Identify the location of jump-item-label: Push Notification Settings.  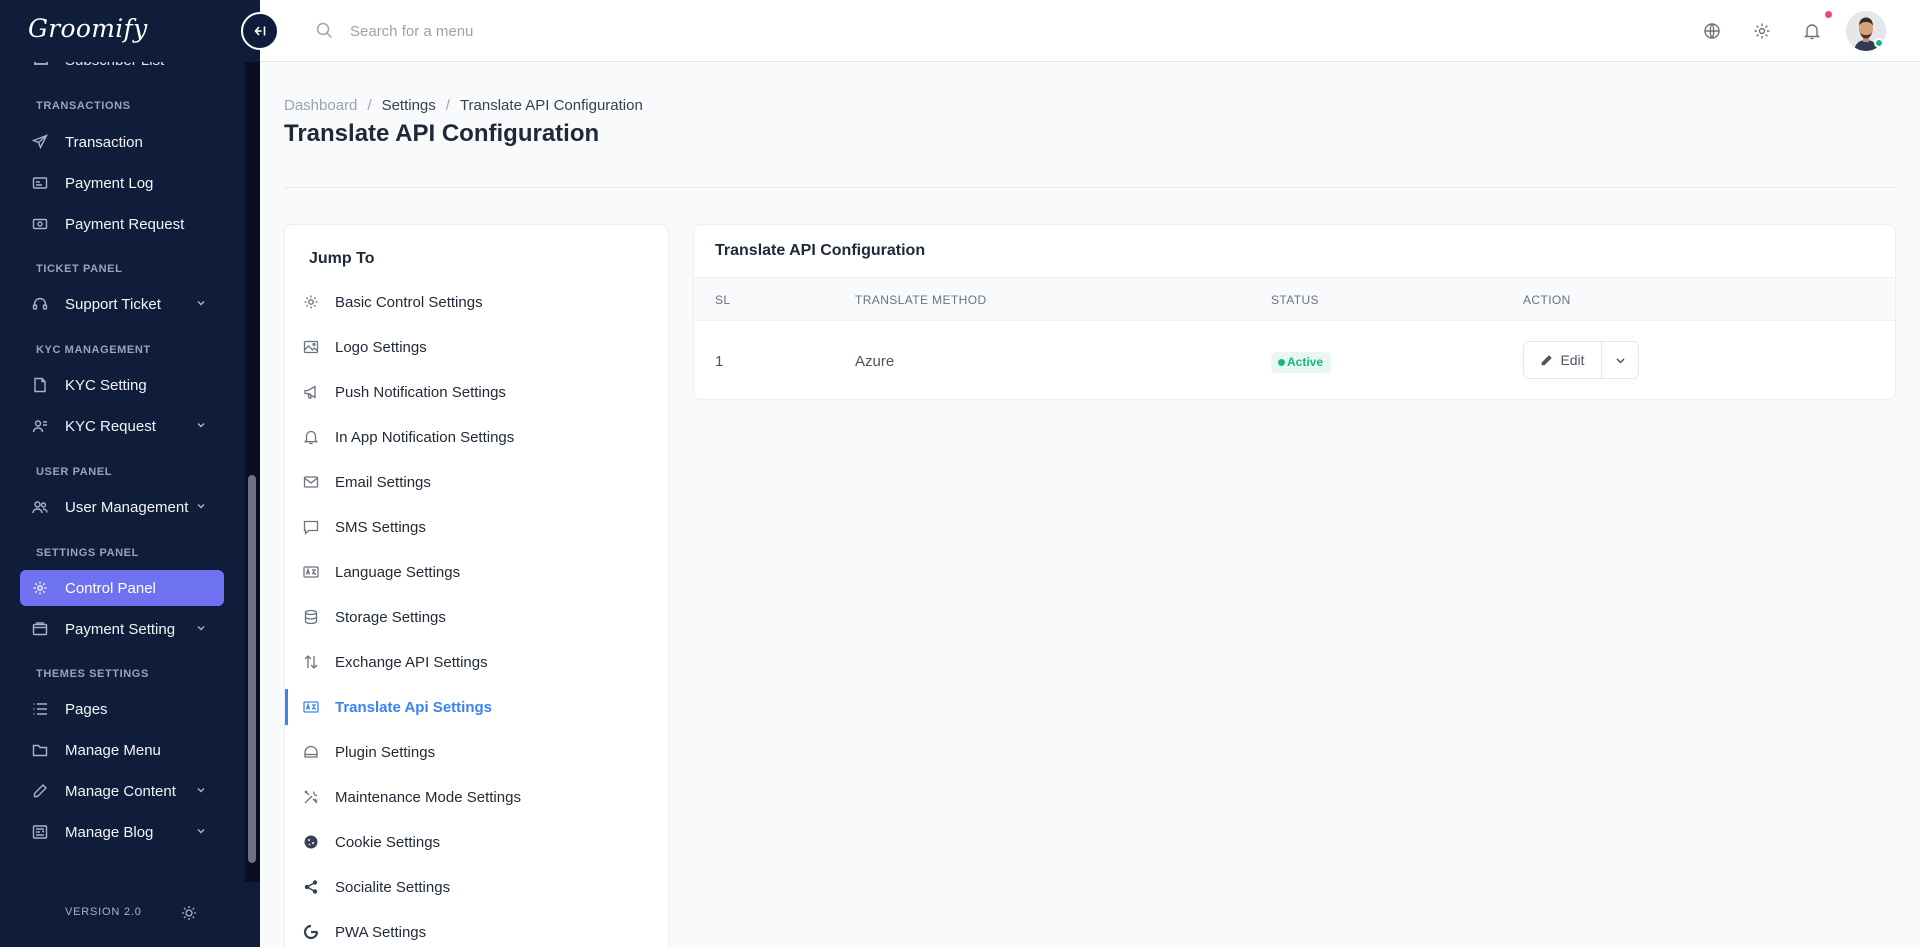
(420, 392).